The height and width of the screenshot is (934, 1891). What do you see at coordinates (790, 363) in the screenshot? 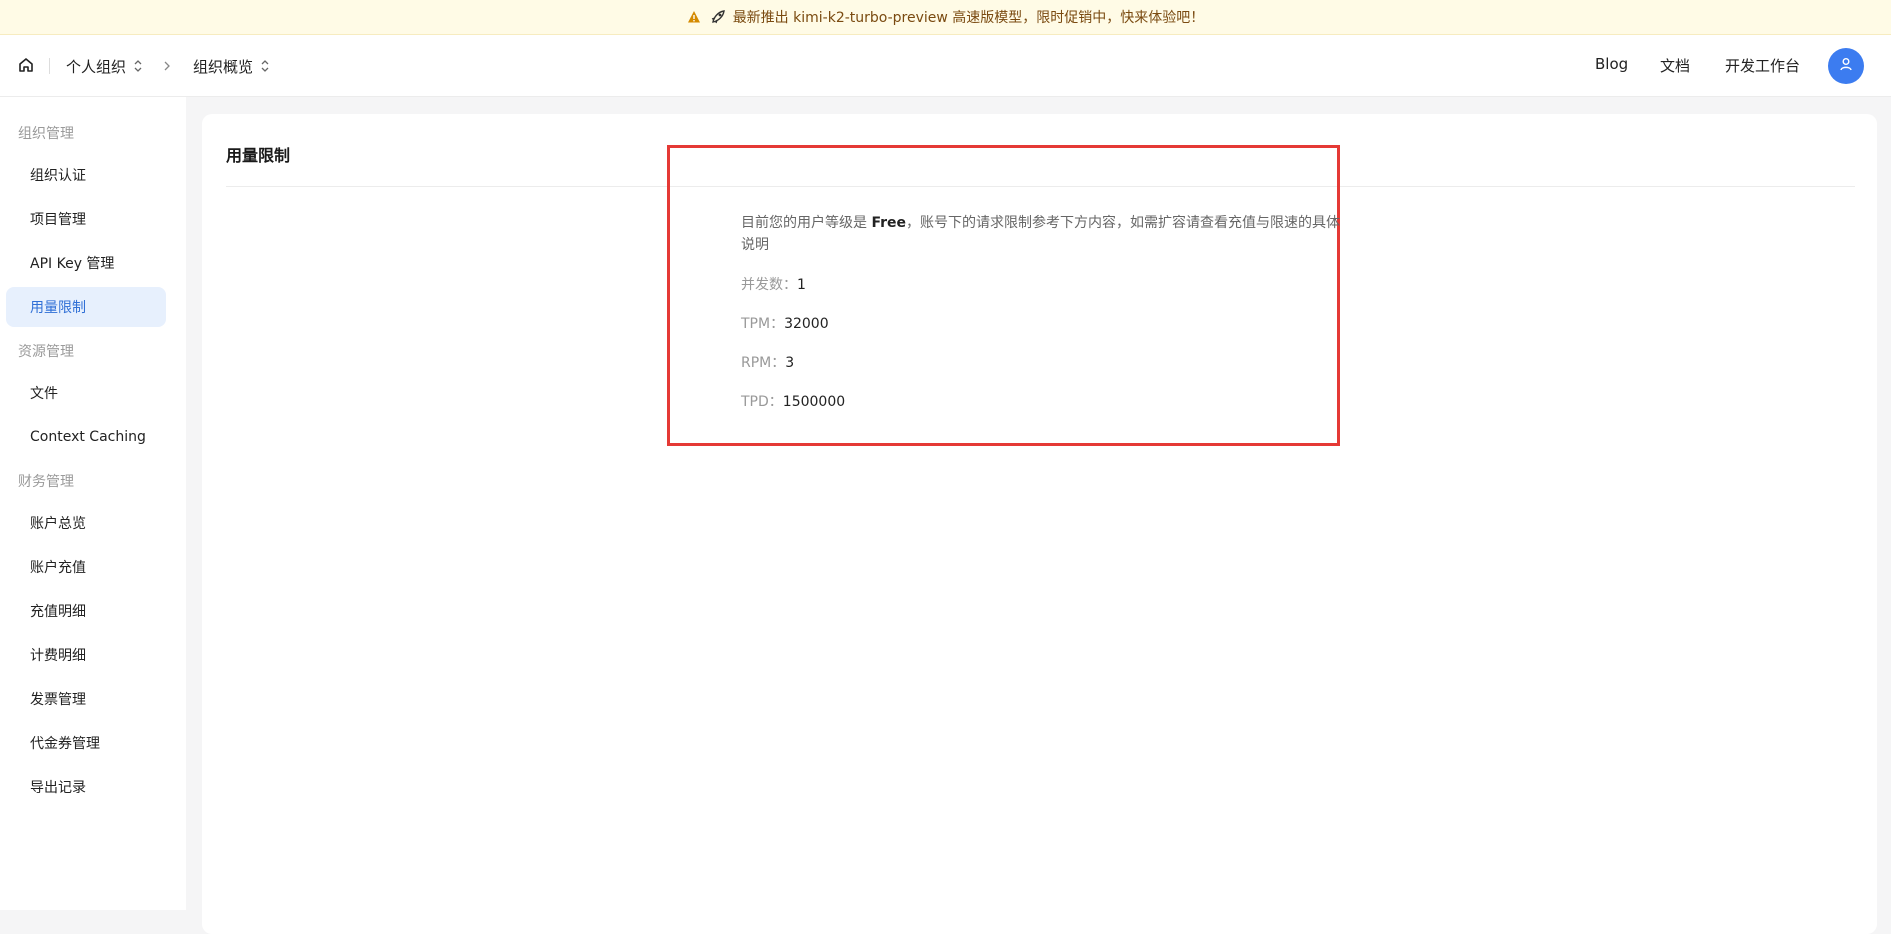
I see `limit-value: 3` at bounding box center [790, 363].